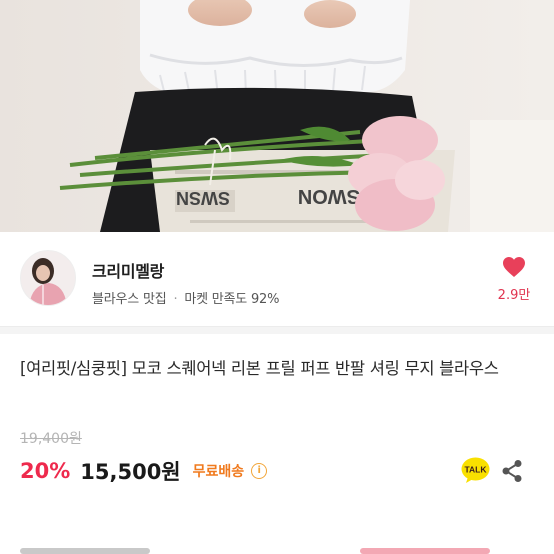 The image size is (554, 554). What do you see at coordinates (130, 472) in the screenshot?
I see `sale-price: 15,500원` at bounding box center [130, 472].